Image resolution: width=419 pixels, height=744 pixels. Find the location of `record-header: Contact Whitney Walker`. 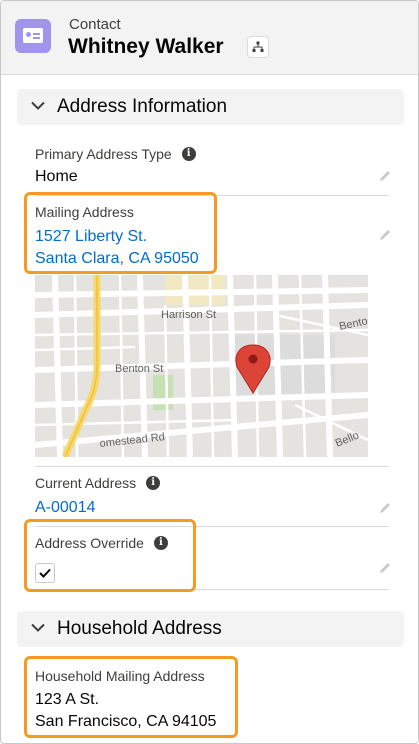

record-header: Contact Whitney Walker is located at coordinates (209, 38).